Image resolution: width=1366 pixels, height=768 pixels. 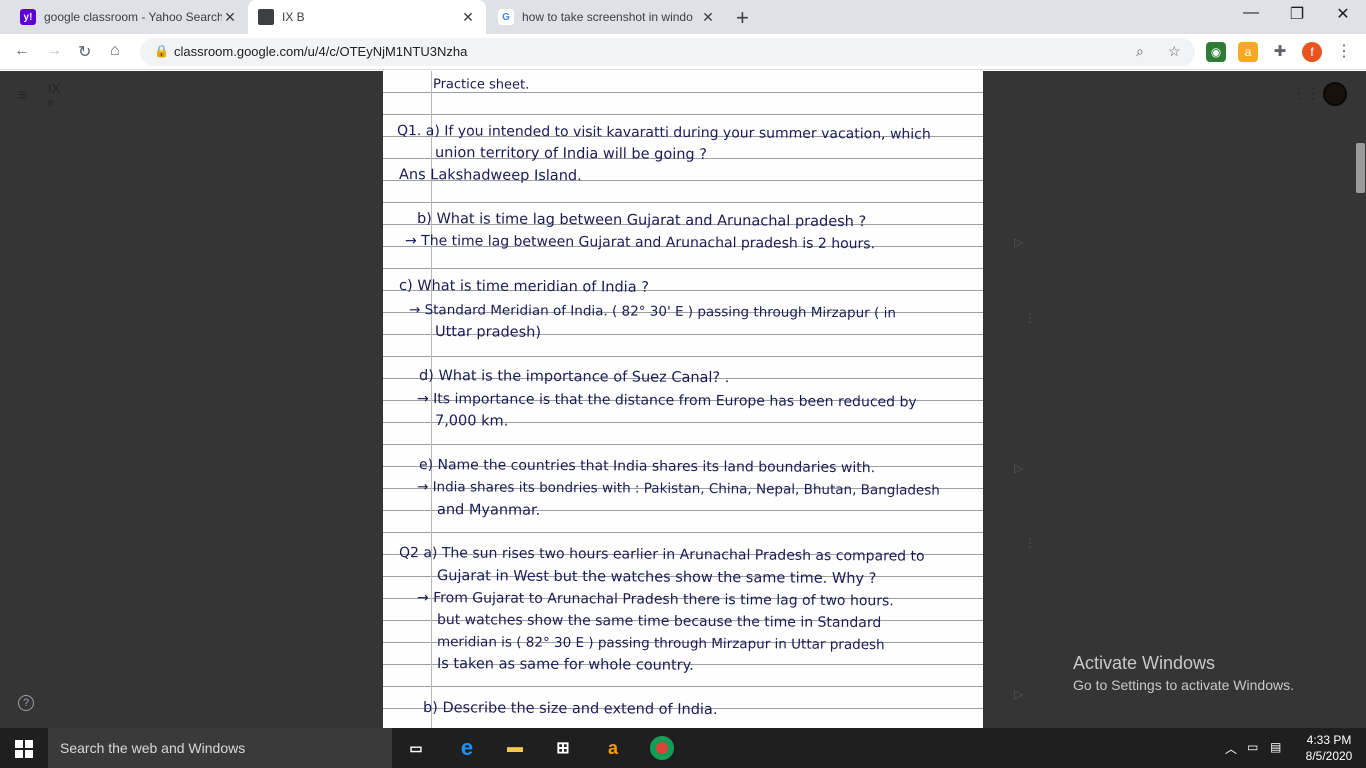 I want to click on reload-icon: ↻, so click(x=84, y=52).